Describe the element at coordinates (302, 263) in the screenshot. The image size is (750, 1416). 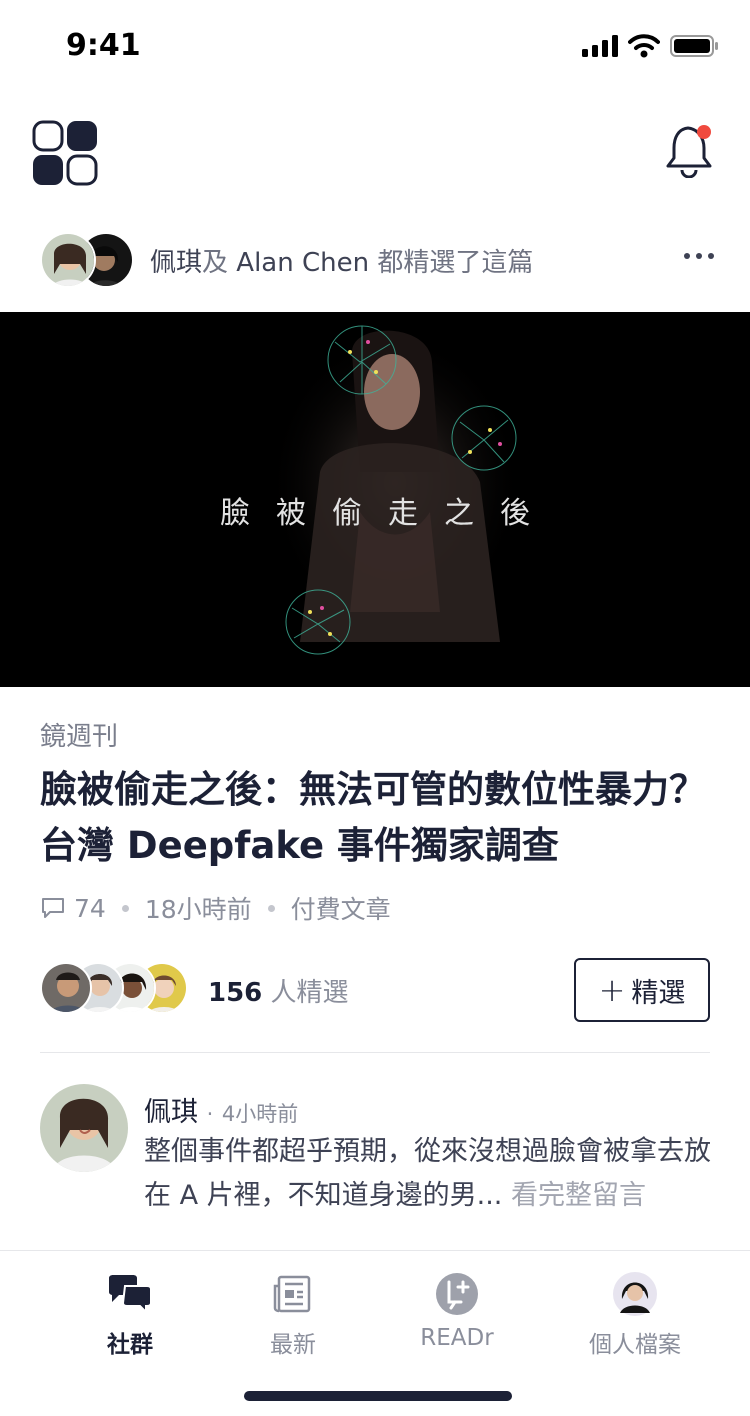
I see `curator-name: Alan Chen` at that location.